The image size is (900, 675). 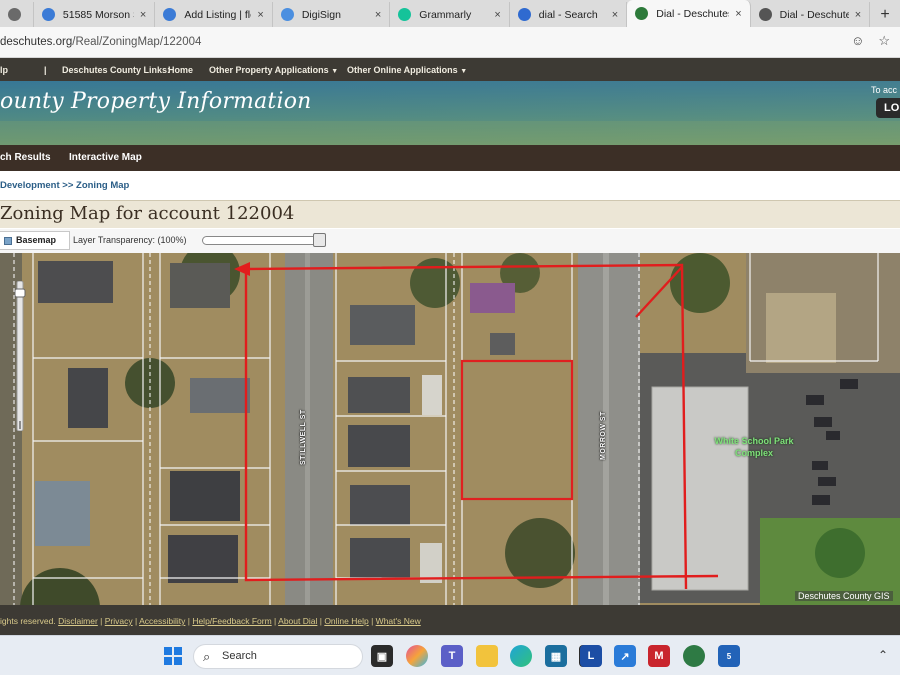 What do you see at coordinates (521, 656) in the screenshot?
I see `edge-browser-icon` at bounding box center [521, 656].